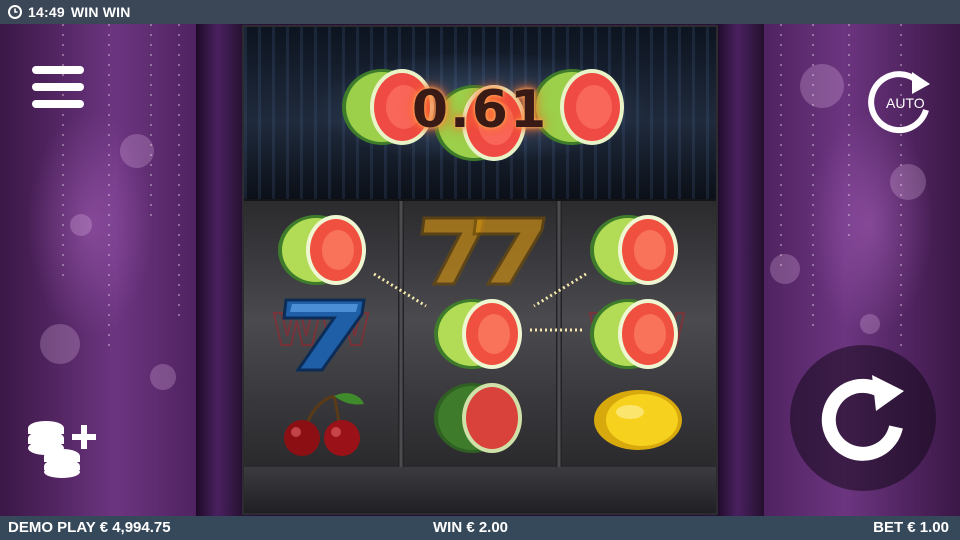  Describe the element at coordinates (480, 490) in the screenshot. I see `machine-base` at that location.